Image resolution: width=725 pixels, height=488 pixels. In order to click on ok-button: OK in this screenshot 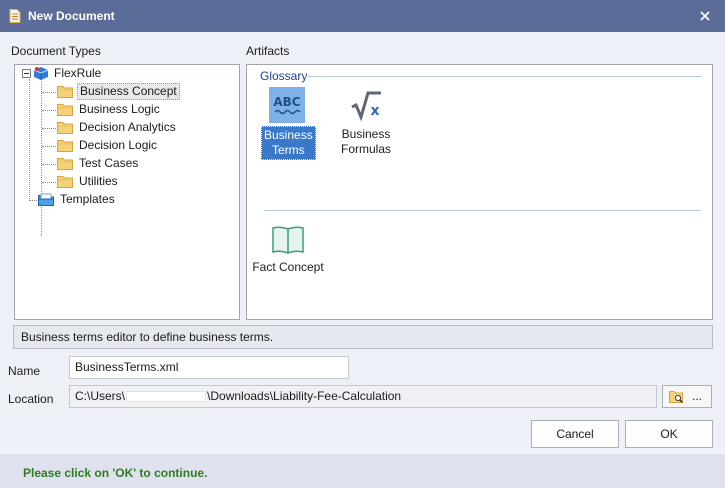, I will do `click(669, 434)`.